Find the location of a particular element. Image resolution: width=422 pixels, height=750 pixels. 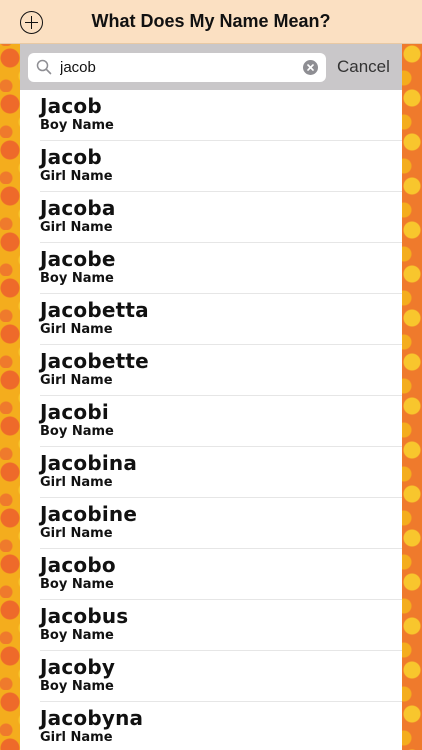

search-icon is located at coordinates (44, 67).